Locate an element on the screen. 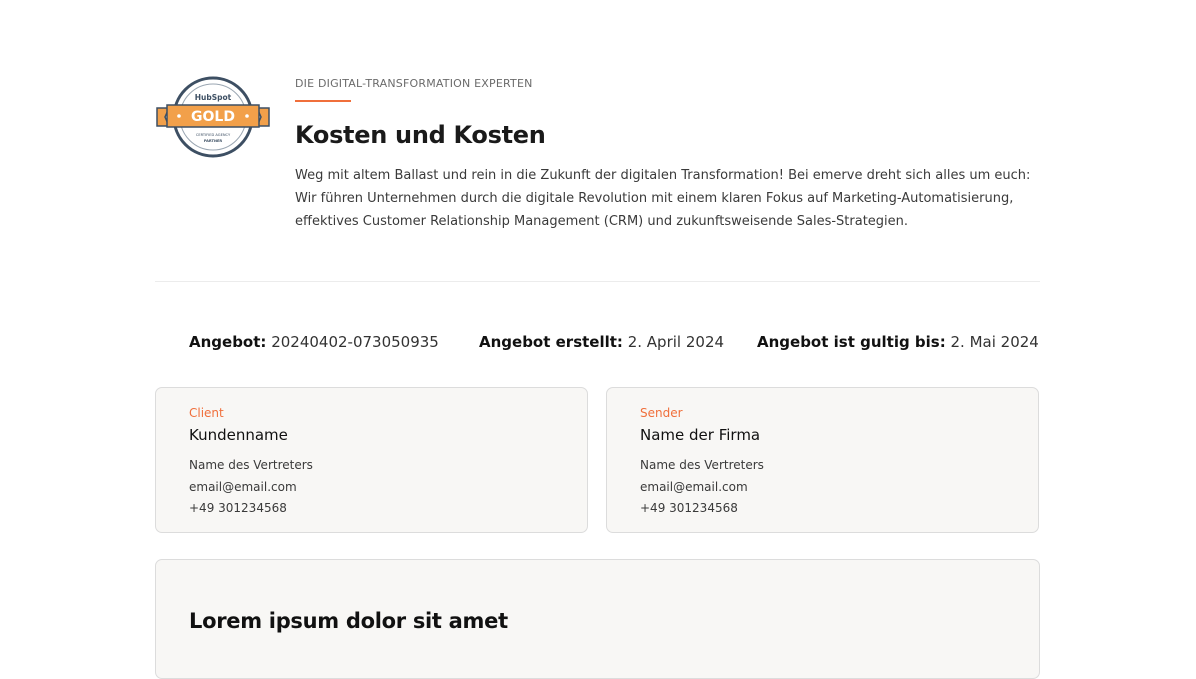 Image resolution: width=1196 pixels, height=679 pixels. offer-number: Angebot: 20240402-073050935 is located at coordinates (314, 342).